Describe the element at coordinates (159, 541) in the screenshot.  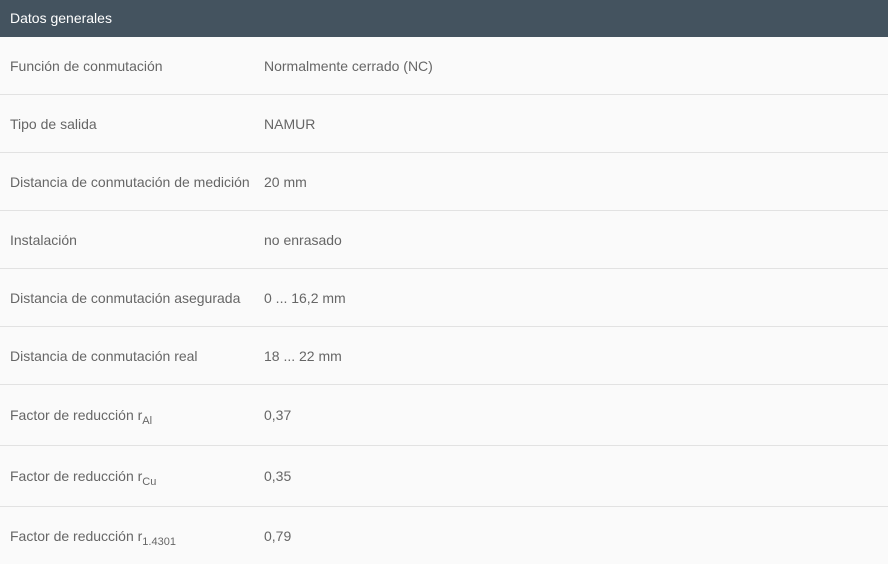
I see `row-label-subscript: 1.4301` at that location.